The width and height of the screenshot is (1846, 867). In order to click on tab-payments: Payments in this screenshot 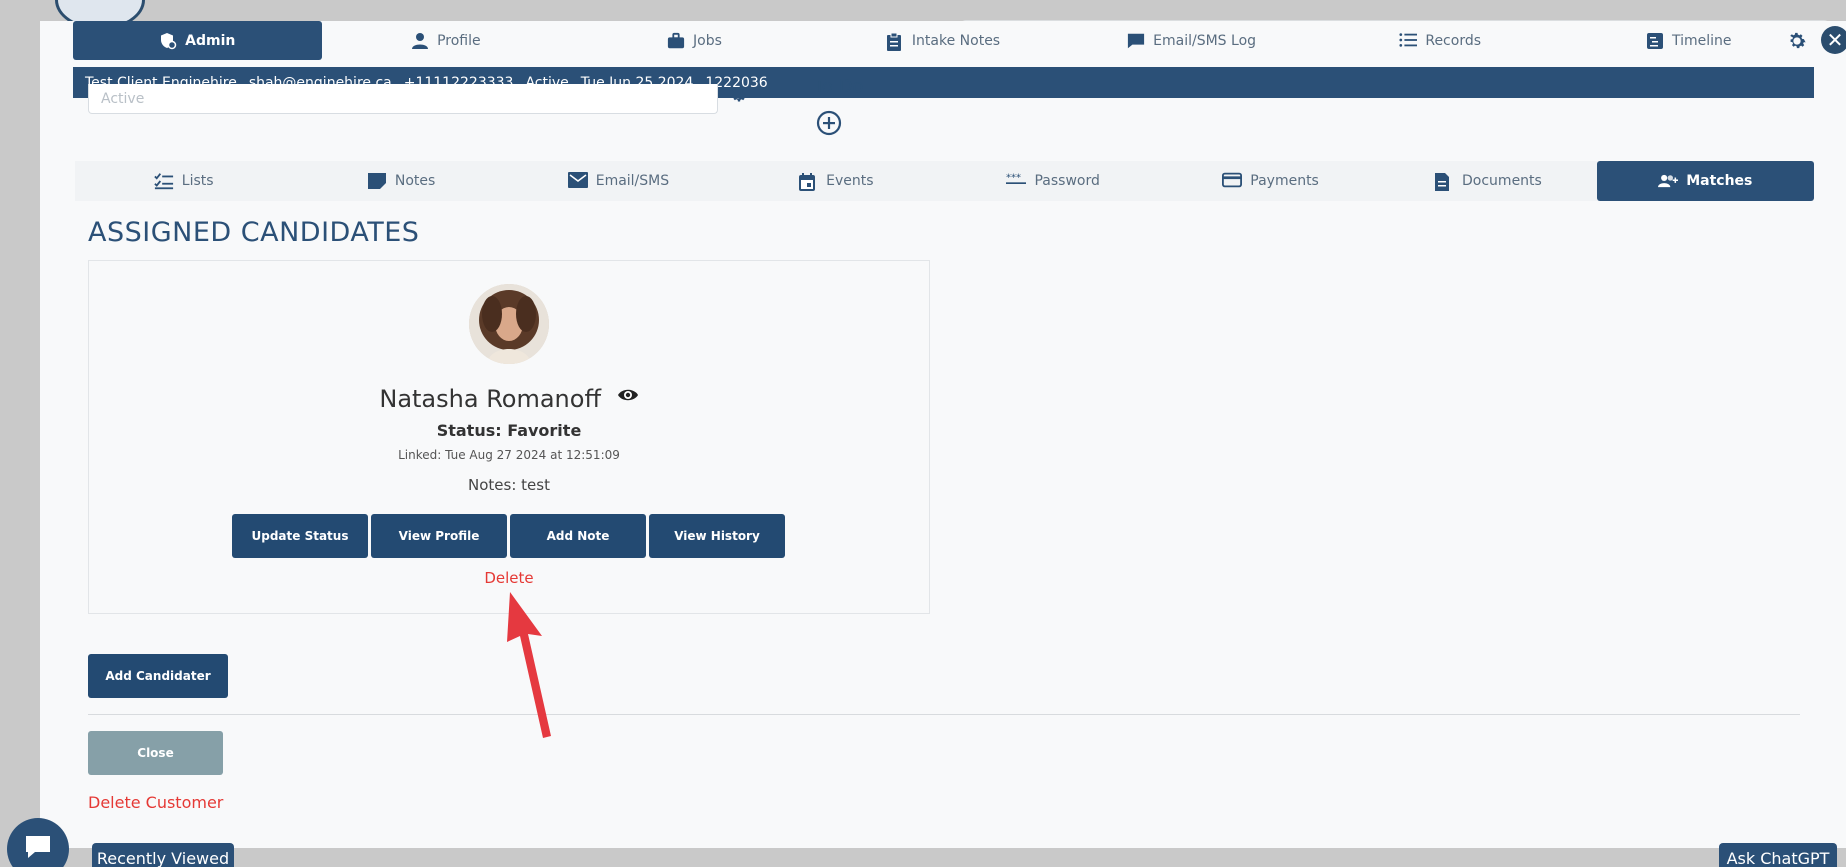, I will do `click(1270, 181)`.